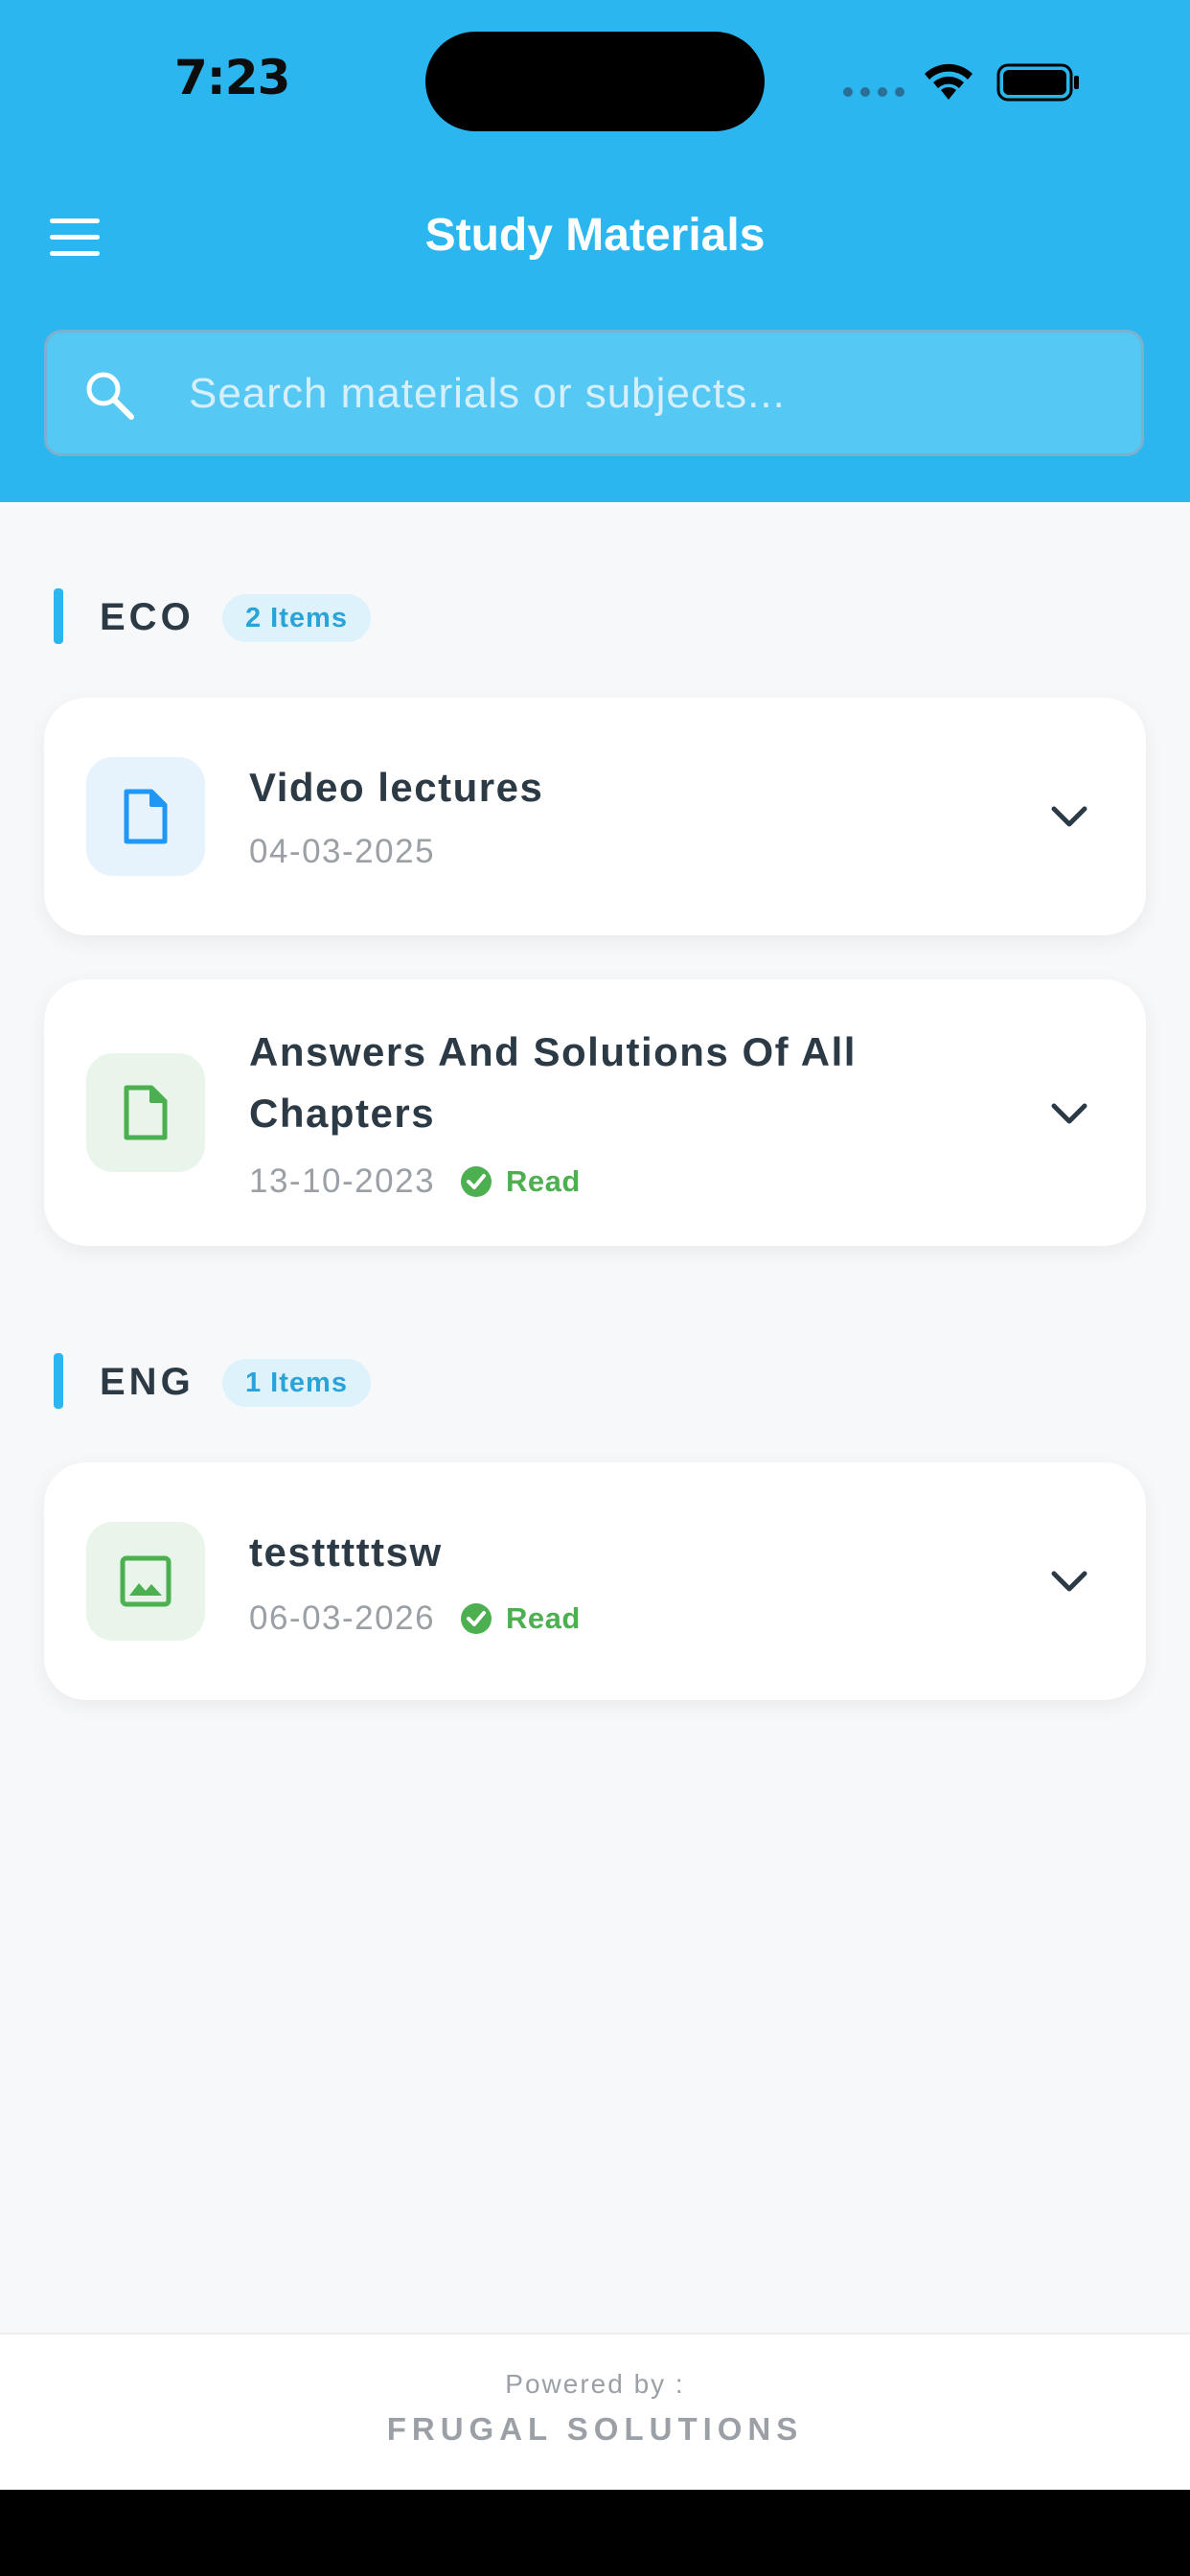 This screenshot has height=2576, width=1190. I want to click on section-title: ECO, so click(148, 617).